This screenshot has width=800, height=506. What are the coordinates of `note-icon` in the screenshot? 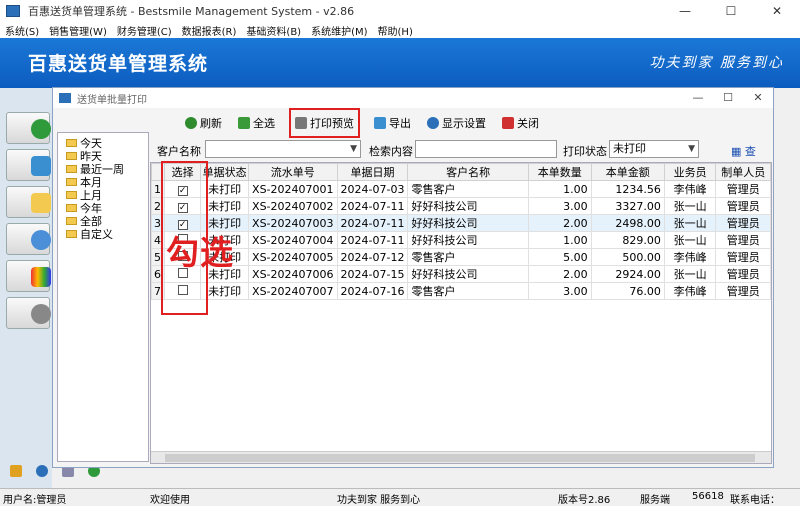 It's located at (16, 471).